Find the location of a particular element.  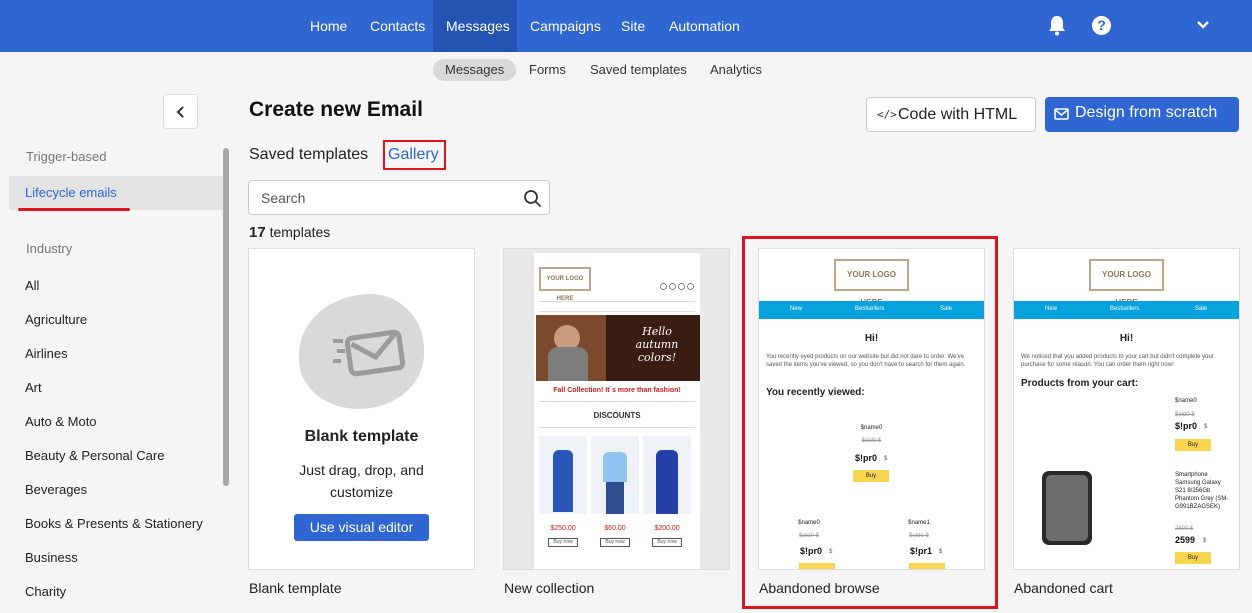

templates-count: 17 templates is located at coordinates (289, 232).